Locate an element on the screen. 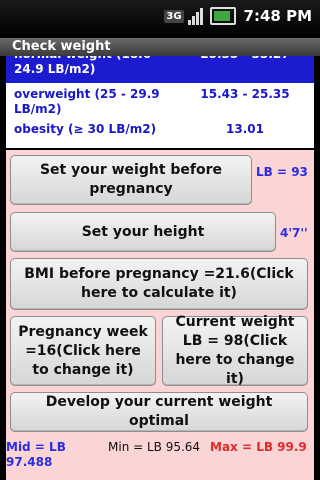 This screenshot has height=480, width=320. bmi-category: normal weight (18.6 - 24.9 LB/m2) is located at coordinates (87, 66).